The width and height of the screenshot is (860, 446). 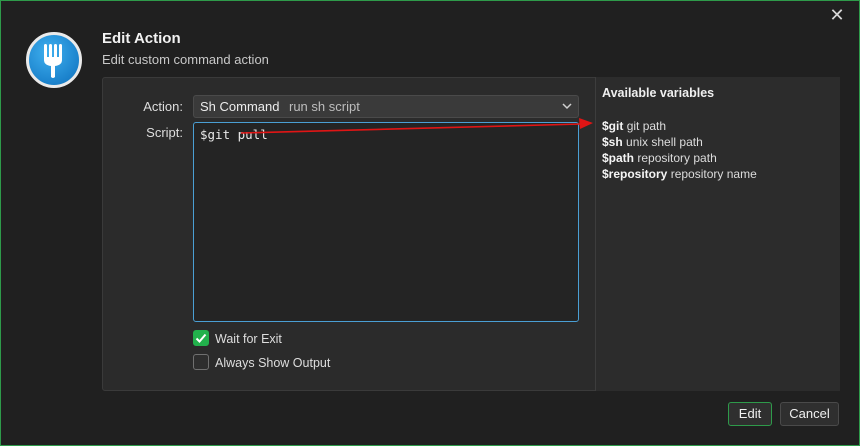 I want to click on action-select: Sh Command run sh script, so click(x=386, y=106).